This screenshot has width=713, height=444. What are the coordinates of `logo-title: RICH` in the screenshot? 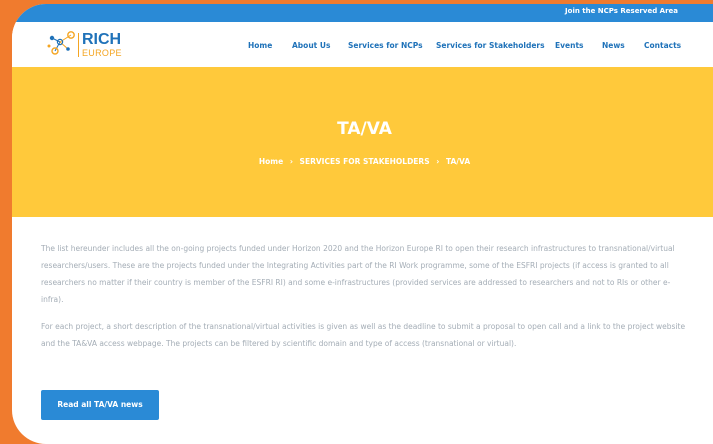 It's located at (102, 39).